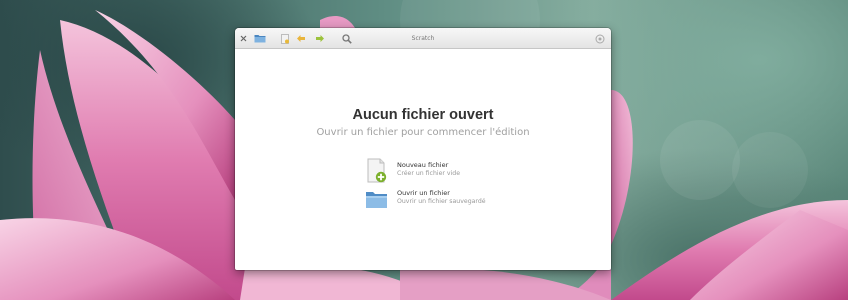 The width and height of the screenshot is (848, 300). I want to click on close-icon, so click(243, 38).